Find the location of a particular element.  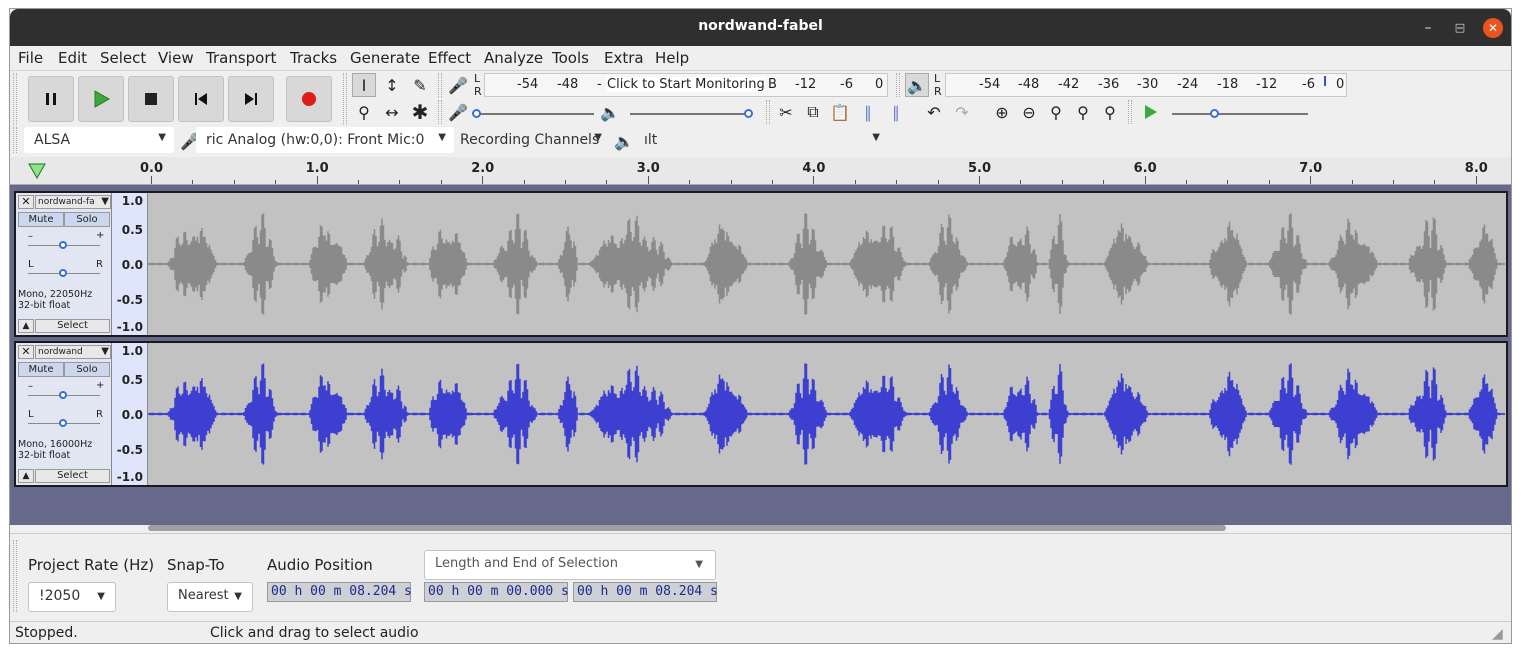

fit-project-icon: ⚲ is located at coordinates (1083, 112).